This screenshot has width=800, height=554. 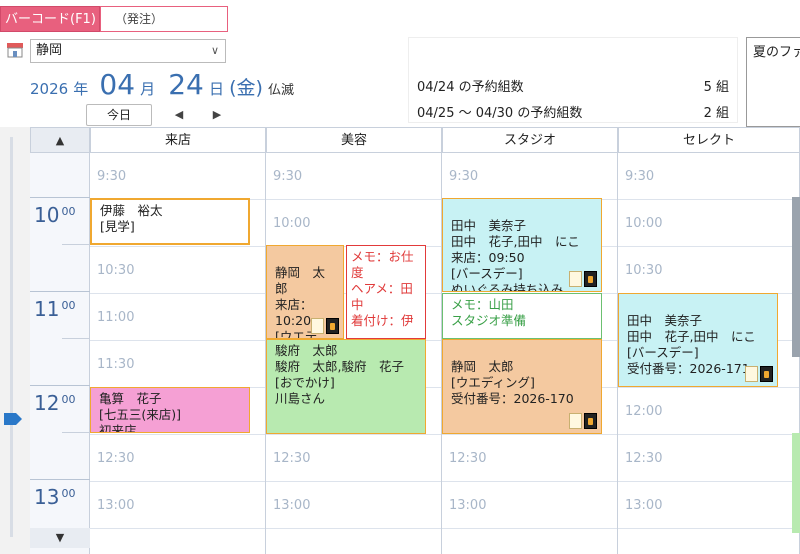 I want to click on barcode-shortcut-label: バーコード(F1), so click(x=50, y=19).